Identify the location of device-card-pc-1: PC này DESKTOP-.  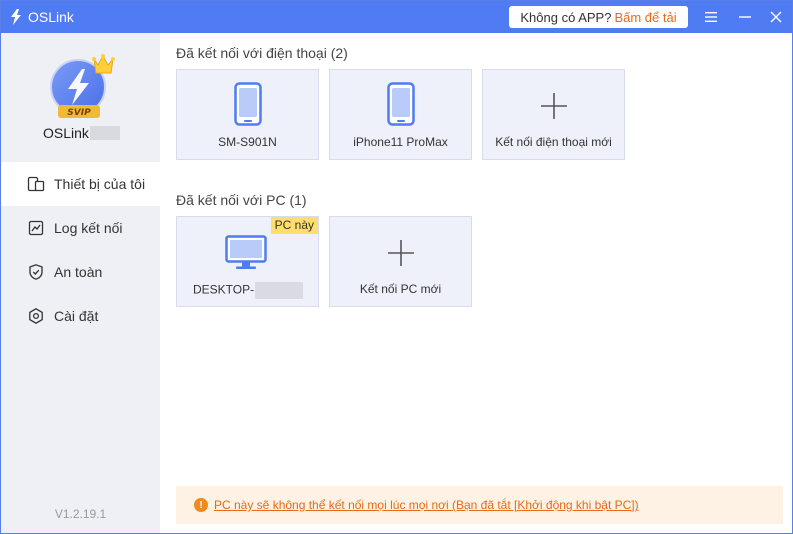
(247, 261).